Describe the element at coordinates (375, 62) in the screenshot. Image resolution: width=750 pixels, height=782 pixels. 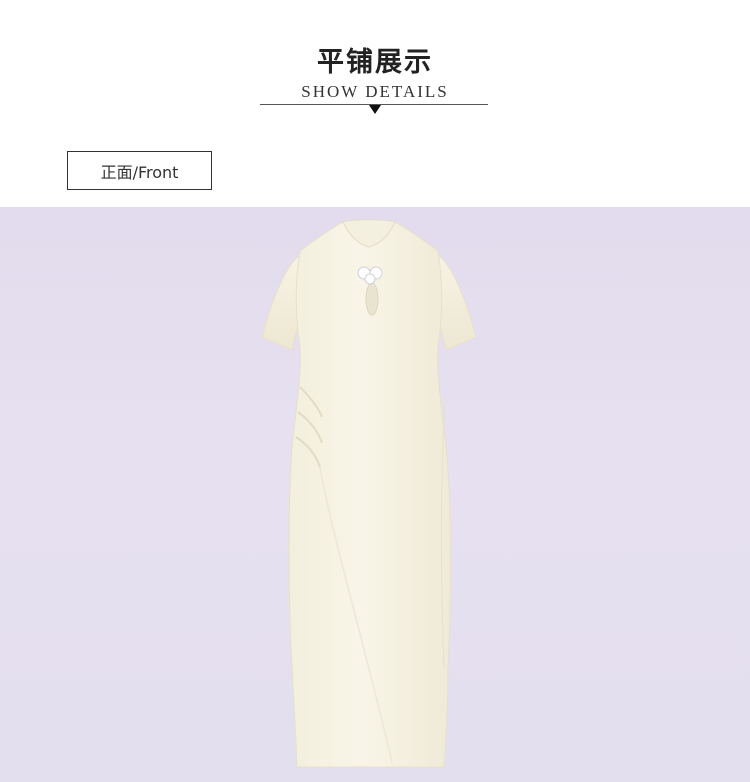
I see `section-title-chinese: 平铺展示` at that location.